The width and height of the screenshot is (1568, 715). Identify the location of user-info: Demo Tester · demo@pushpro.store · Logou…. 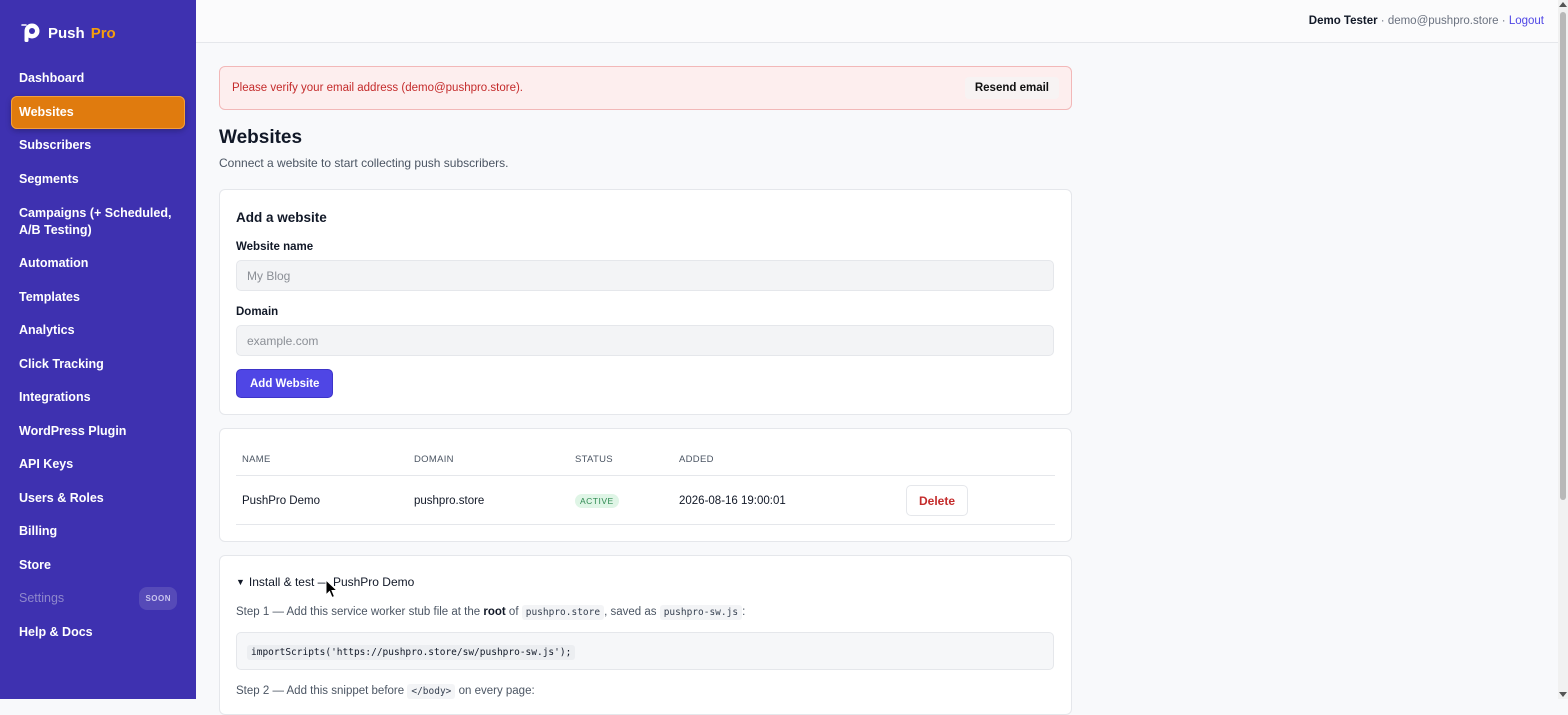
(1426, 21).